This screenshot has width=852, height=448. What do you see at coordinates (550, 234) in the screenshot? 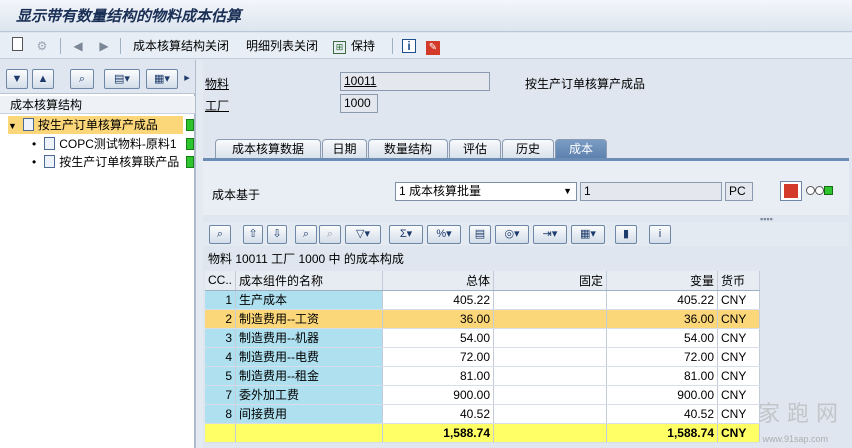
I see `export-icon: ⇥▾` at bounding box center [550, 234].